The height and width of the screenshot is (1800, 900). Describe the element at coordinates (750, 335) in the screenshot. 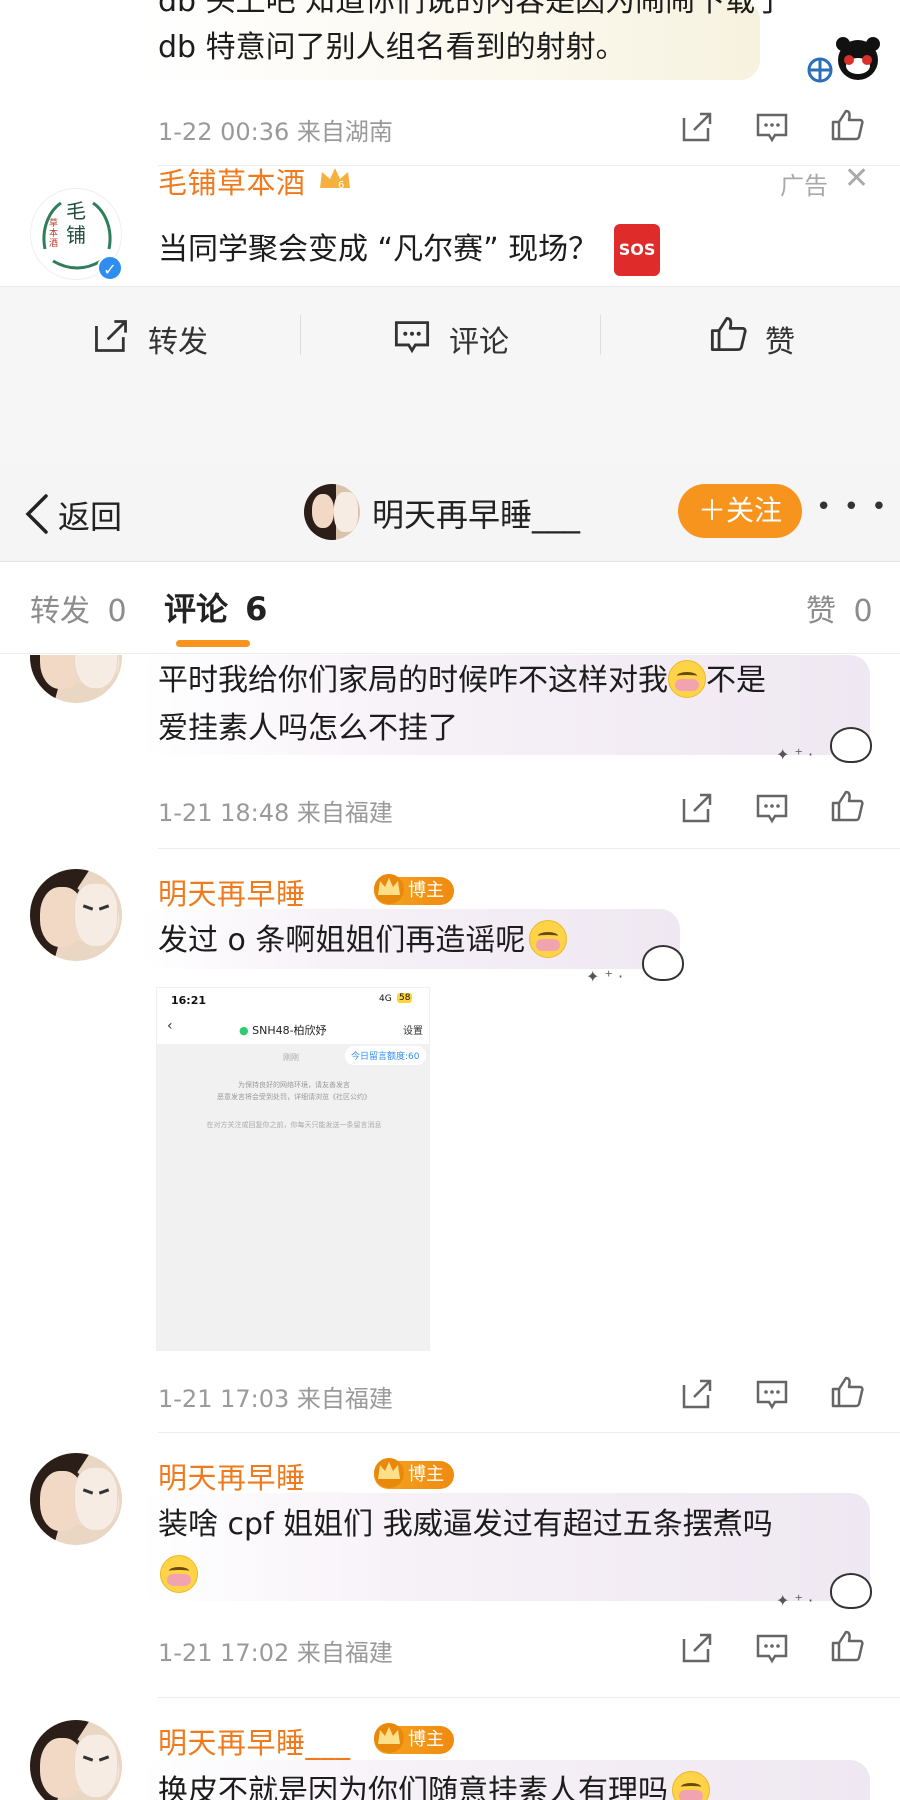

I see `like-button: 赞` at that location.